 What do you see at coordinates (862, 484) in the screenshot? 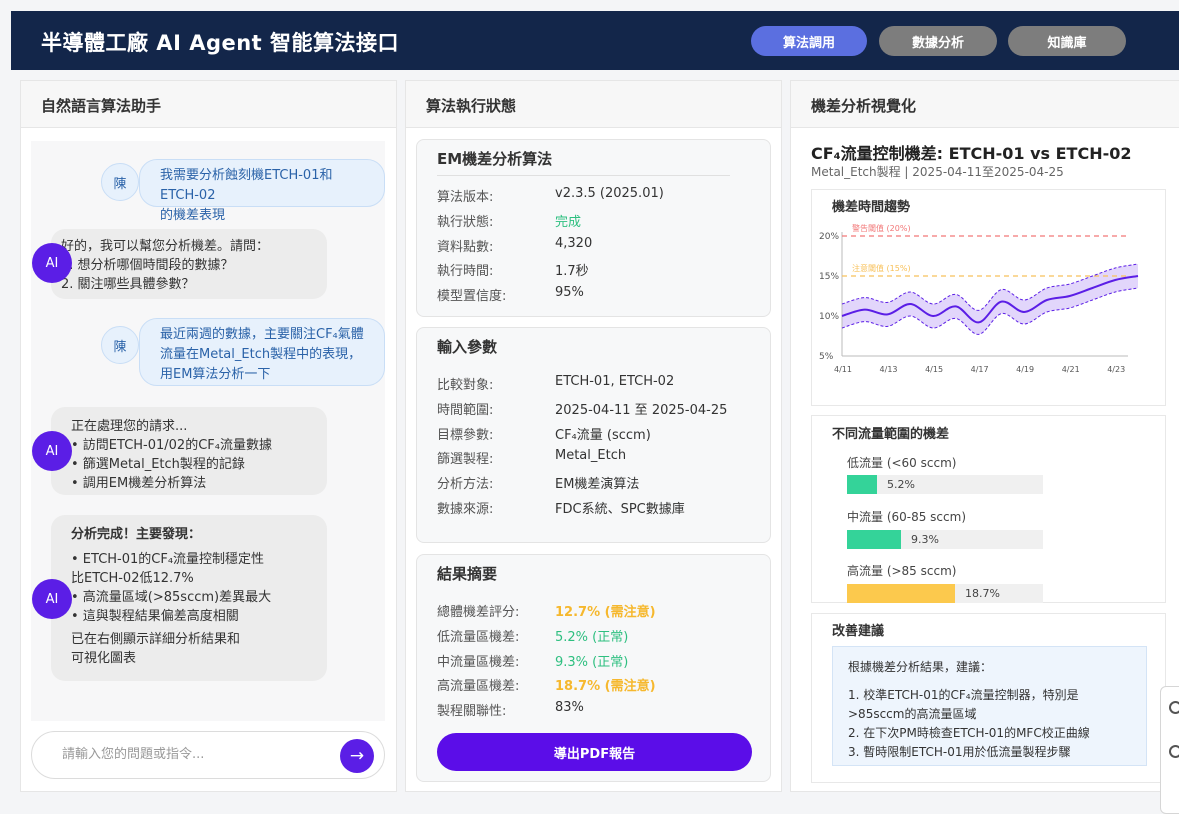
I see `range-bar` at bounding box center [862, 484].